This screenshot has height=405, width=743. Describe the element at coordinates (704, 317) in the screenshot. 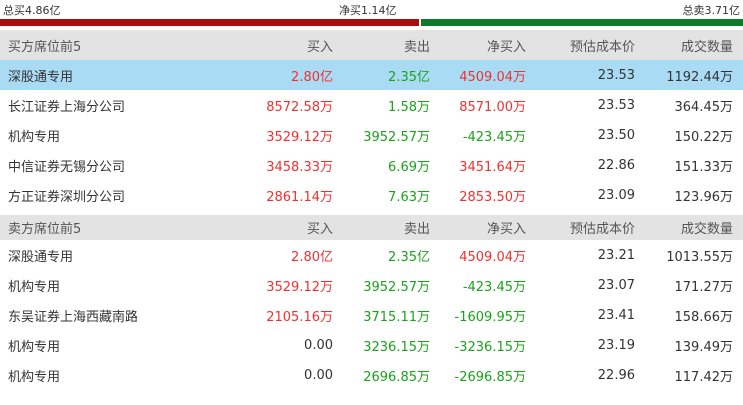

I see `trade-volume: 158.66万` at that location.